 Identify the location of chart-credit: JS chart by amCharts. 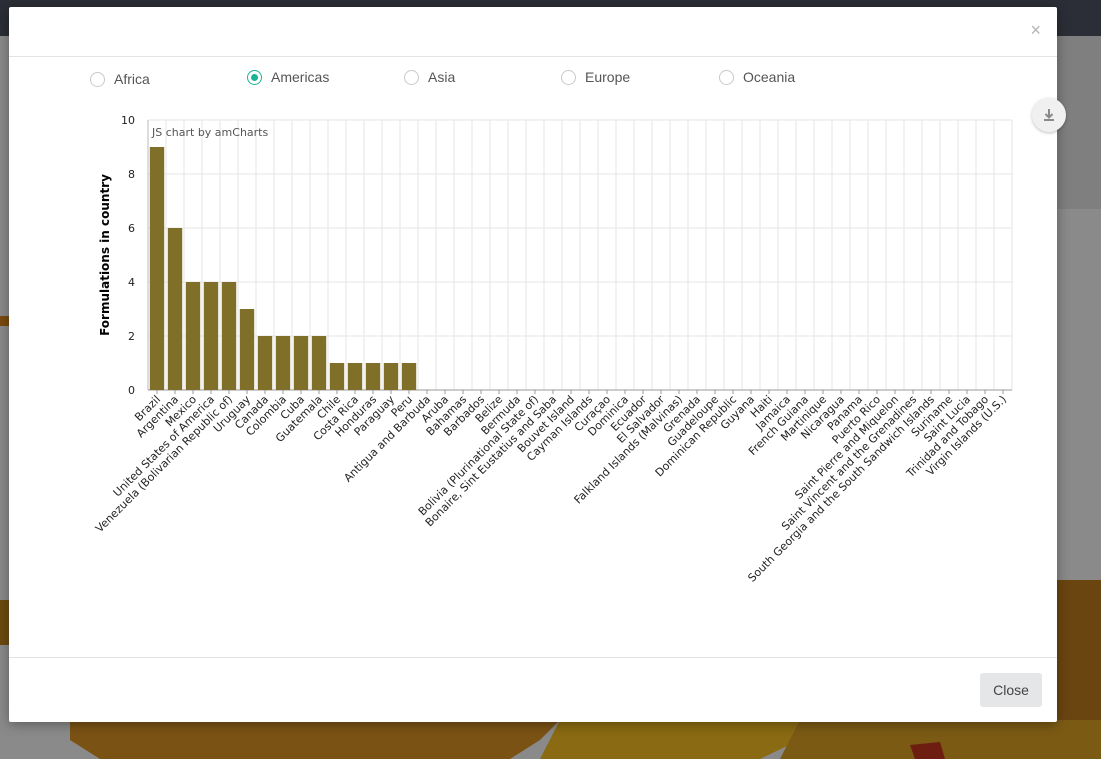
(209, 132).